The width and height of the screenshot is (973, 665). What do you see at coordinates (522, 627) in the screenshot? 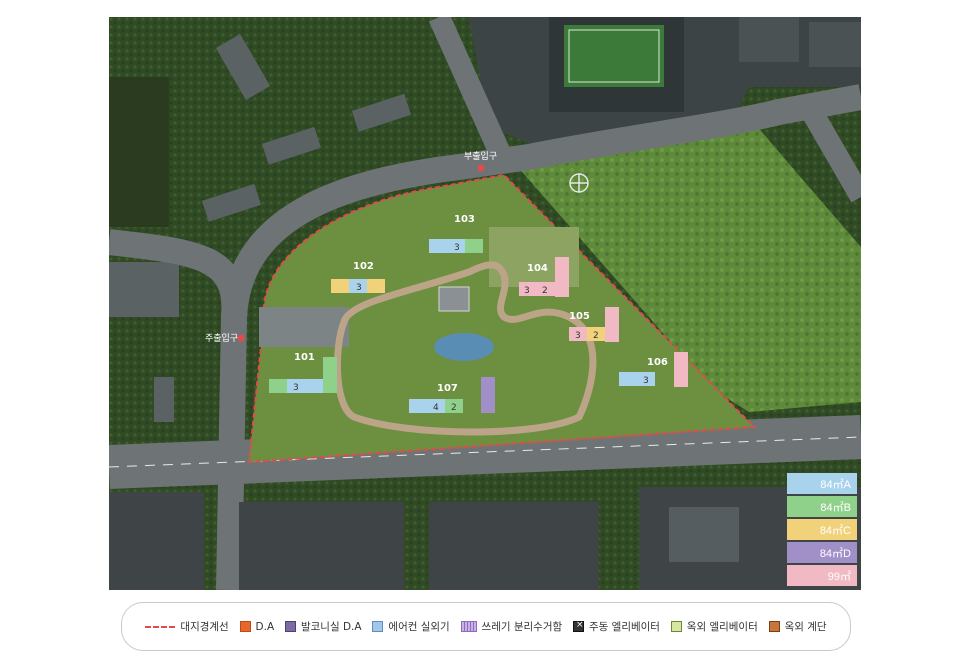
I see `key-trash-label: 쓰레기 분리수거함` at bounding box center [522, 627].